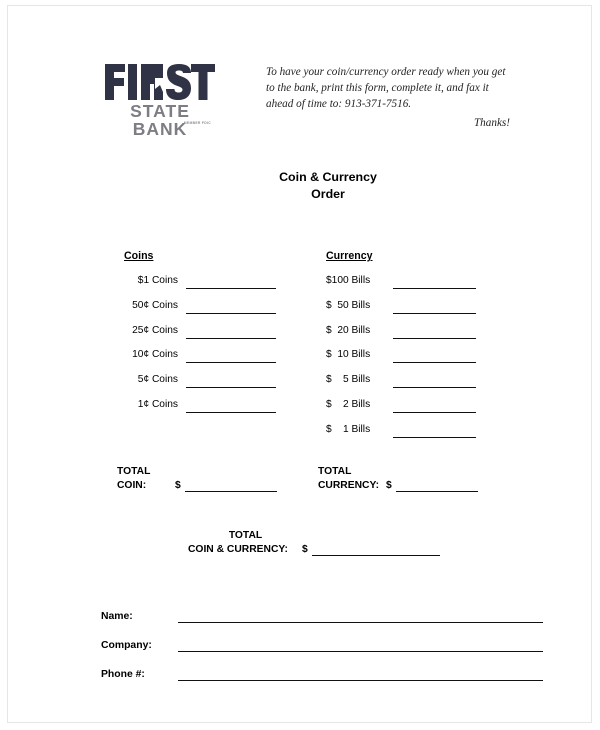  I want to click on grand-total-block: TOTAL COIN & CURRENCY: $, so click(323, 542).